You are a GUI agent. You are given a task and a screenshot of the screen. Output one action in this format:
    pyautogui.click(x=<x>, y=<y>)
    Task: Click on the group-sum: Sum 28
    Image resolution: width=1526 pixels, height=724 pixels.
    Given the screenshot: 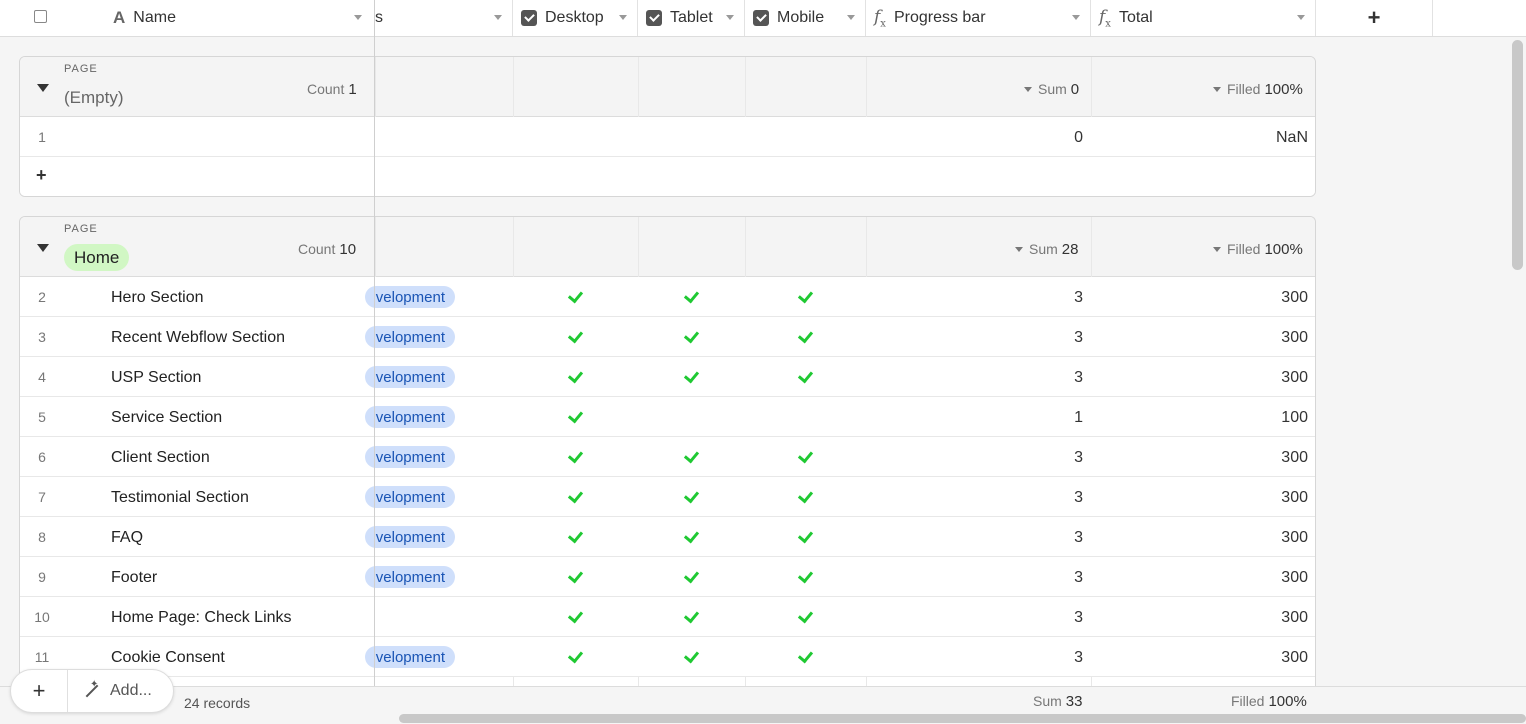 What is the action you would take?
    pyautogui.click(x=1046, y=249)
    